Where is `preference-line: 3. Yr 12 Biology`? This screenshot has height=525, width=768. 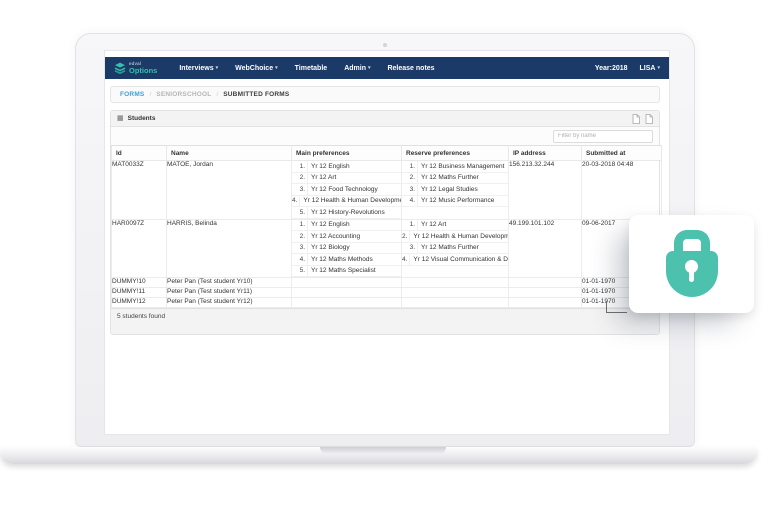
preference-line: 3. Yr 12 Biology is located at coordinates (346, 248).